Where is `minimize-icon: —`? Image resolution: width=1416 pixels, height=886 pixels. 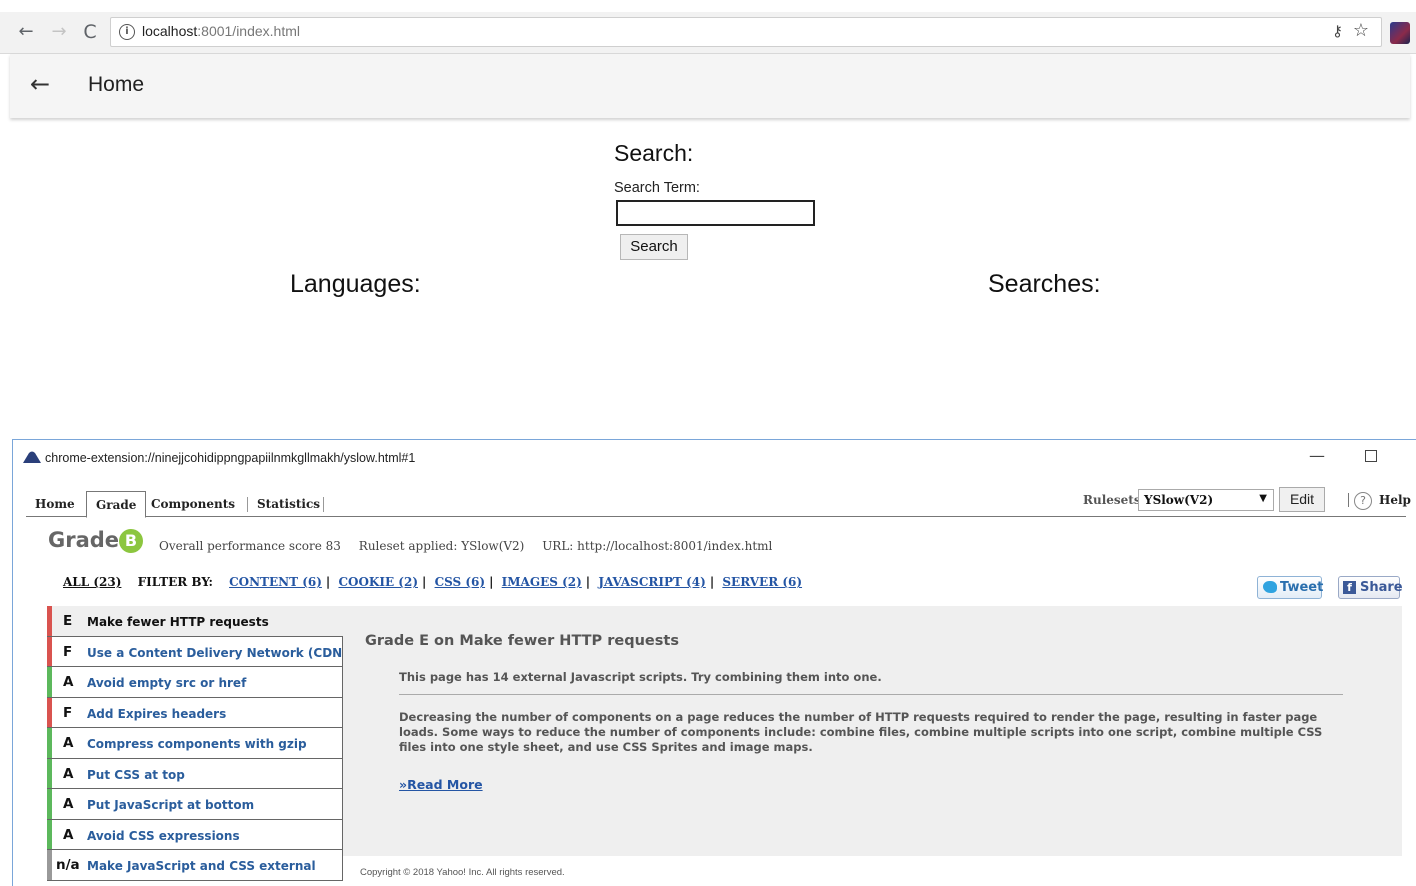
minimize-icon: — is located at coordinates (1317, 455).